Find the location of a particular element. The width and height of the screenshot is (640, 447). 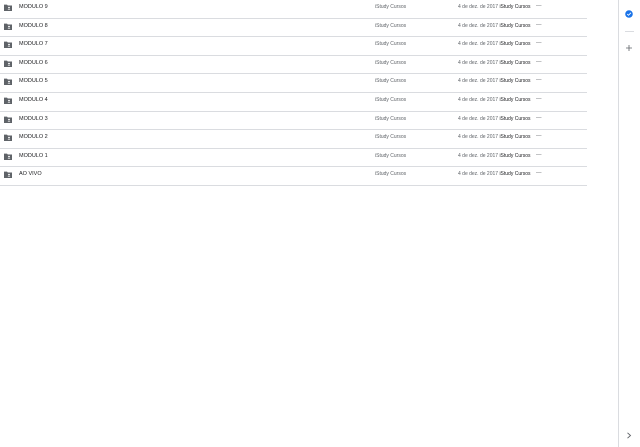

side-panel is located at coordinates (629, 223).